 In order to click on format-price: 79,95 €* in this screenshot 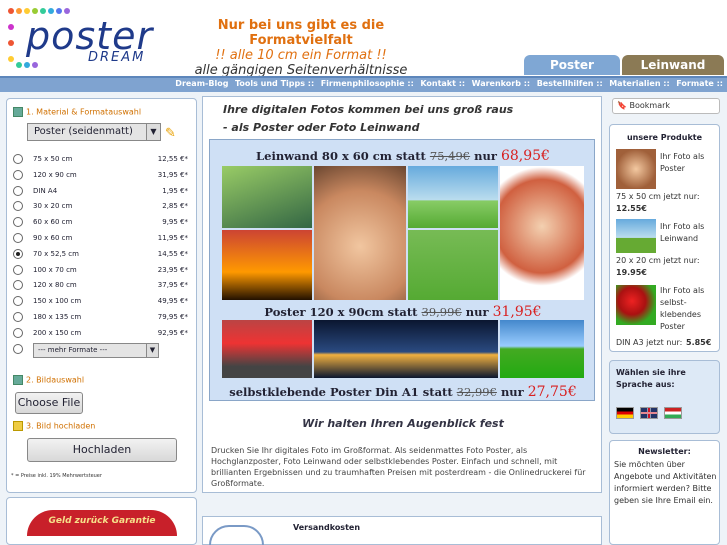, I will do `click(172, 317)`.